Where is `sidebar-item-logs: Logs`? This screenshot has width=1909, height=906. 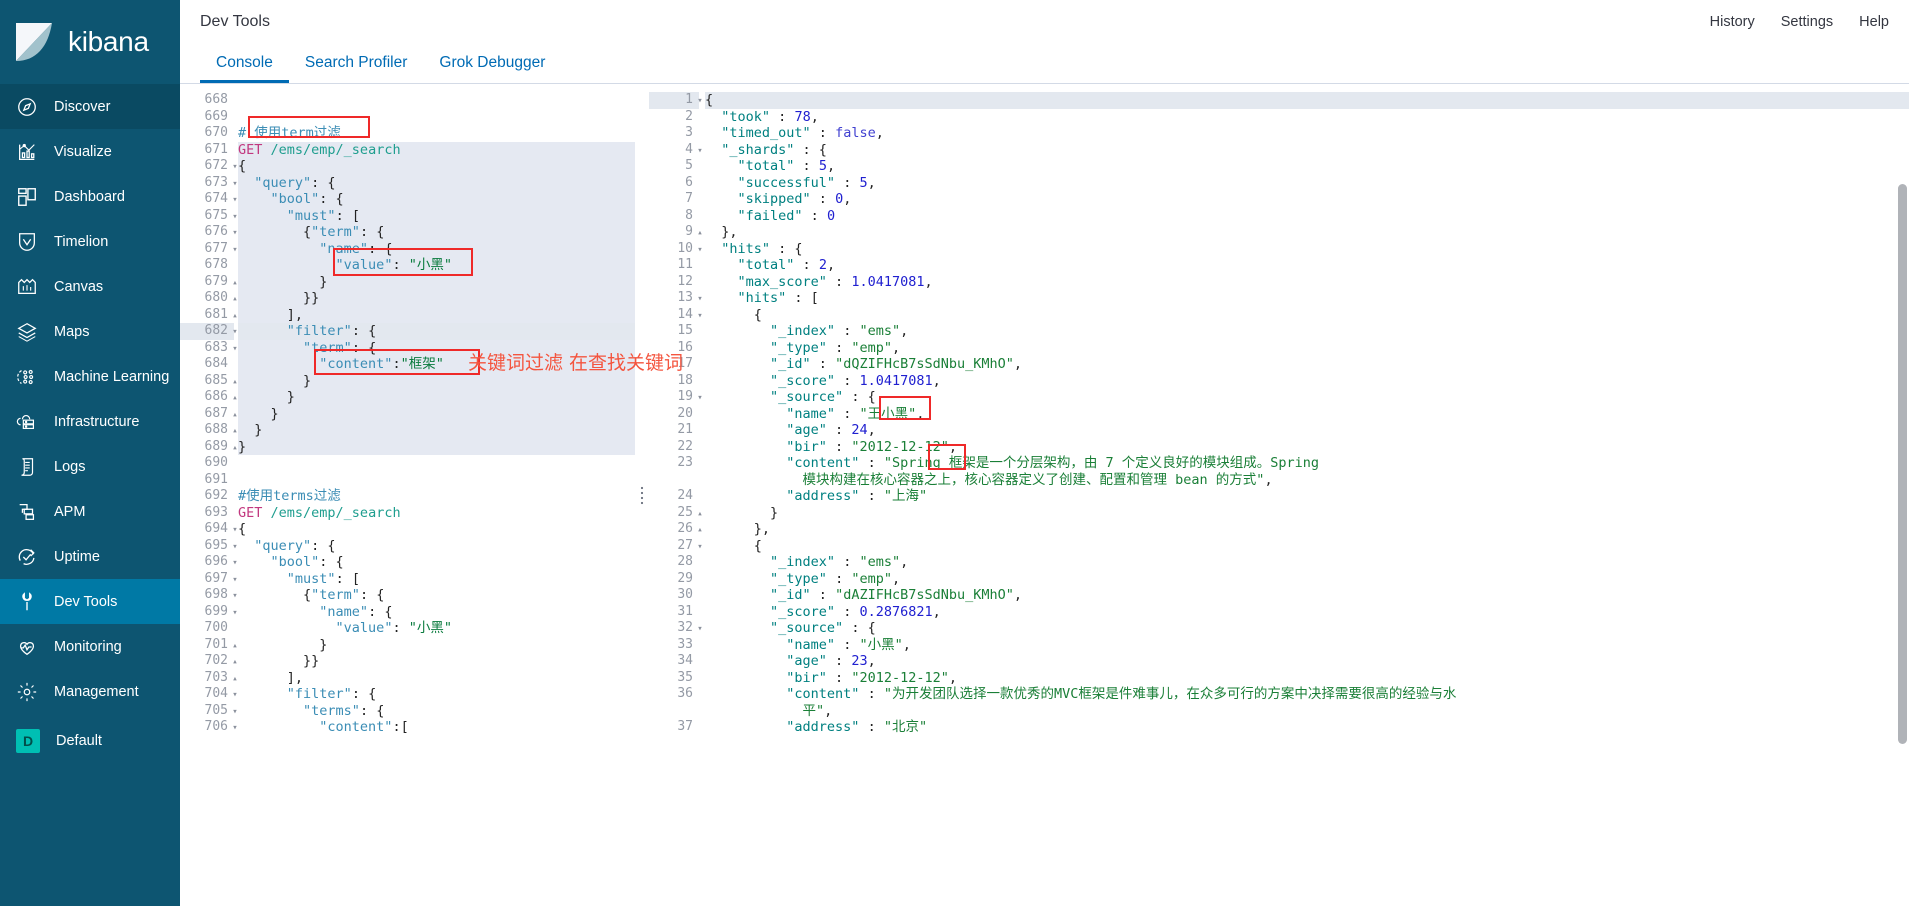
sidebar-item-logs: Logs is located at coordinates (90, 466).